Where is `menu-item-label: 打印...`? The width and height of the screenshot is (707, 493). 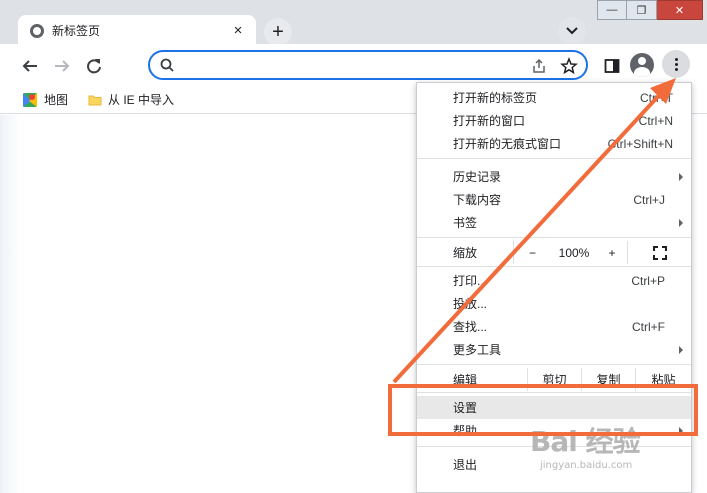 menu-item-label: 打印... is located at coordinates (470, 281).